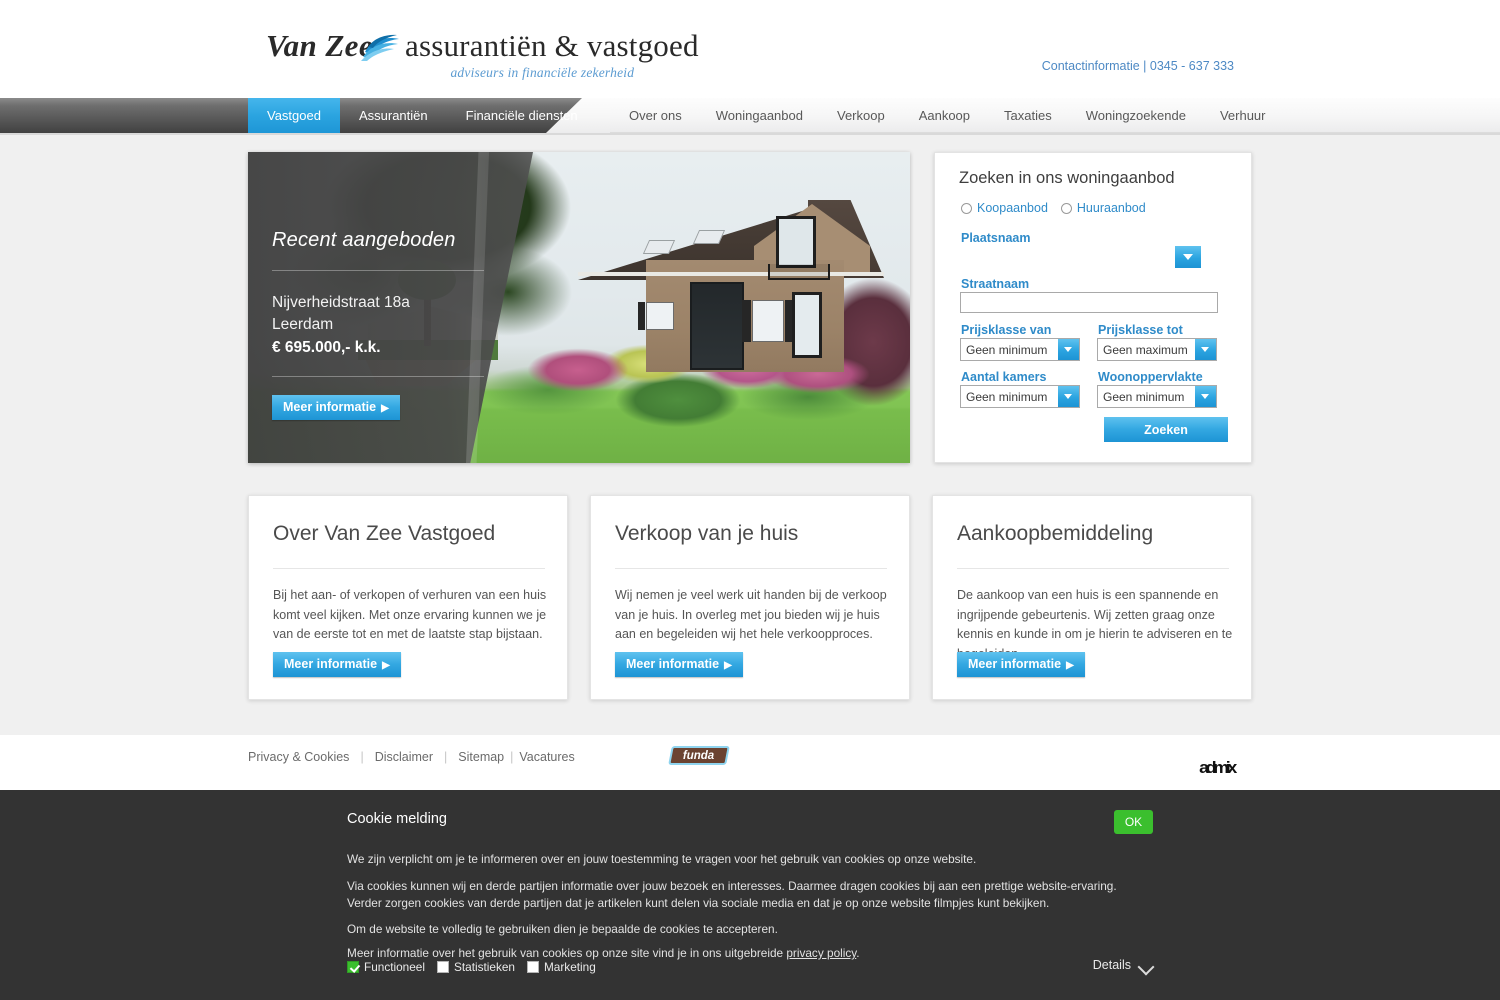 This screenshot has height=1000, width=1500. I want to click on woonoppervlakte-select: Geen minimum, so click(1157, 396).